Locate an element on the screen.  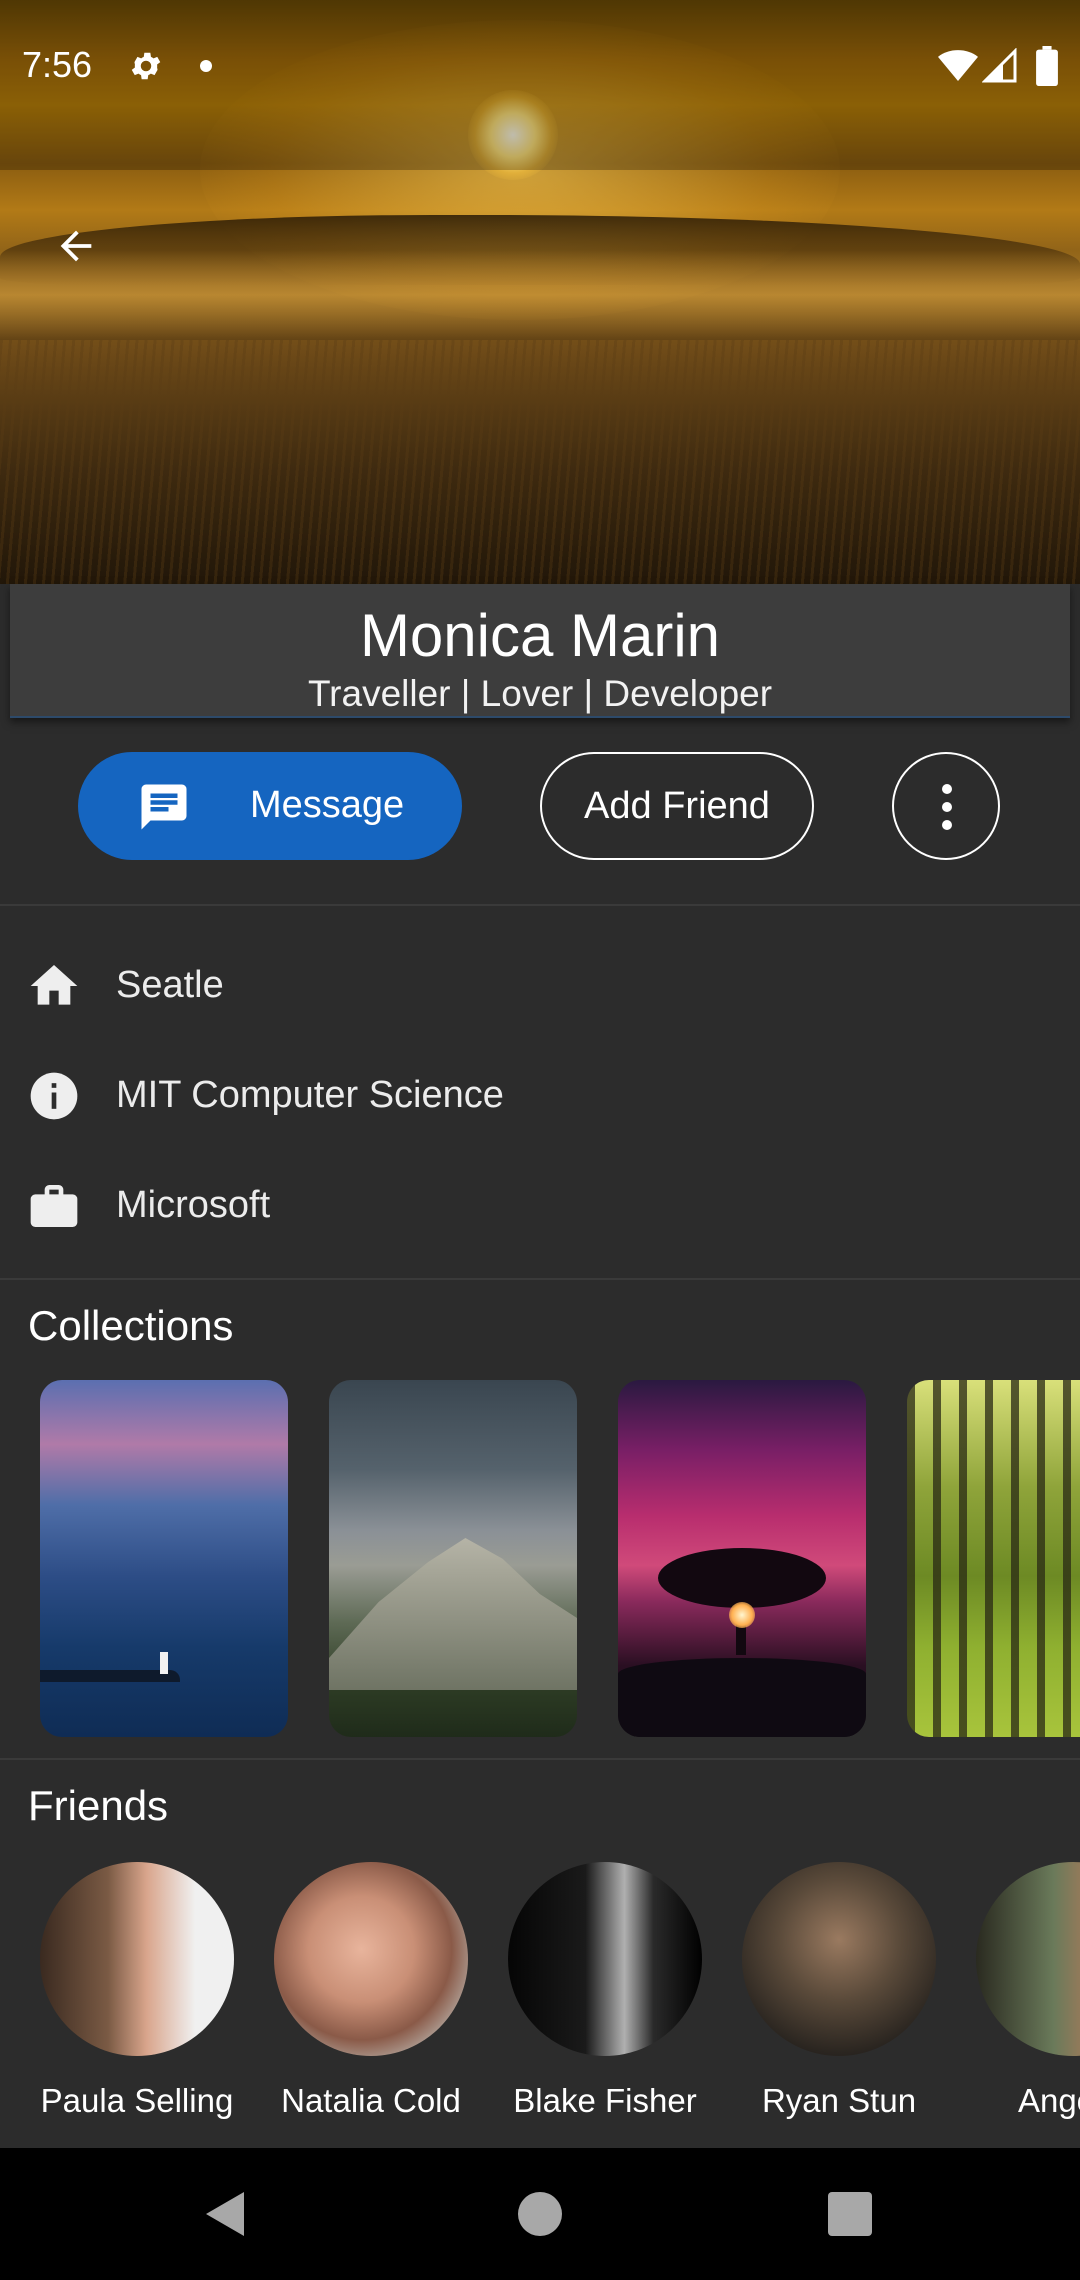
friend-name: Natalia Cold is located at coordinates (371, 2100).